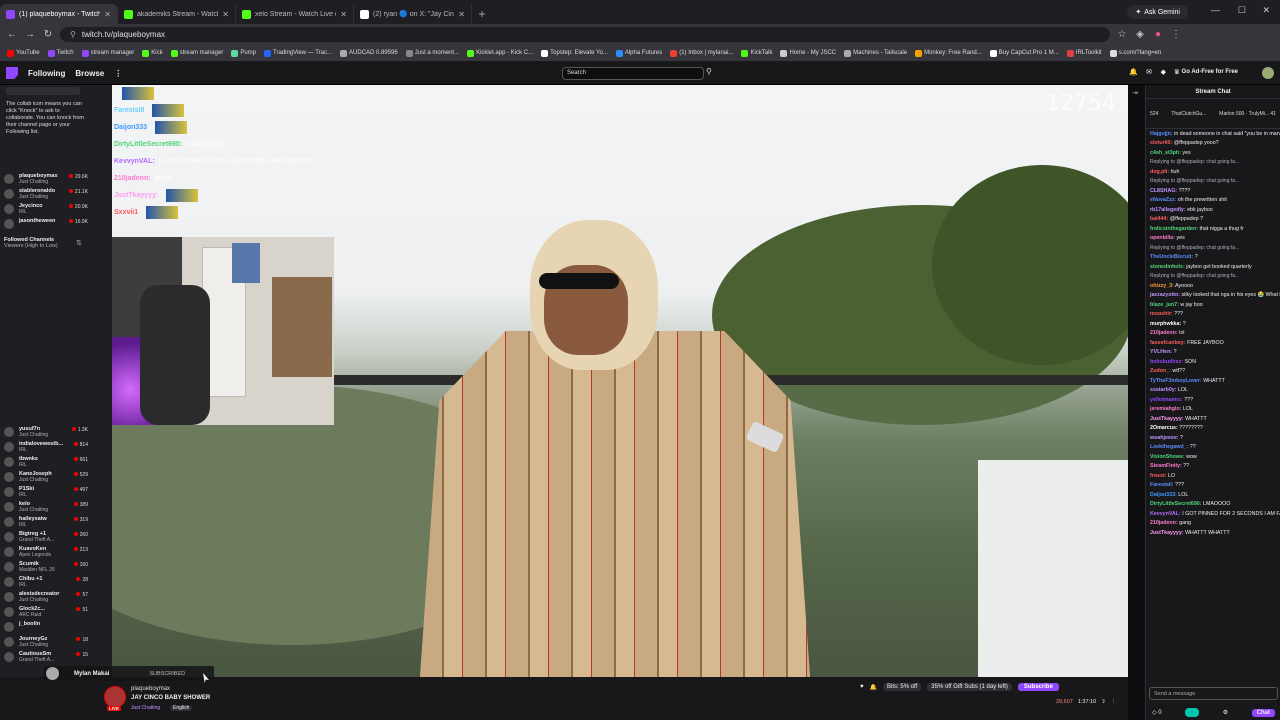 The height and width of the screenshot is (720, 1280). I want to click on chat-username: TyTheF3mboyLover:, so click(1176, 381).